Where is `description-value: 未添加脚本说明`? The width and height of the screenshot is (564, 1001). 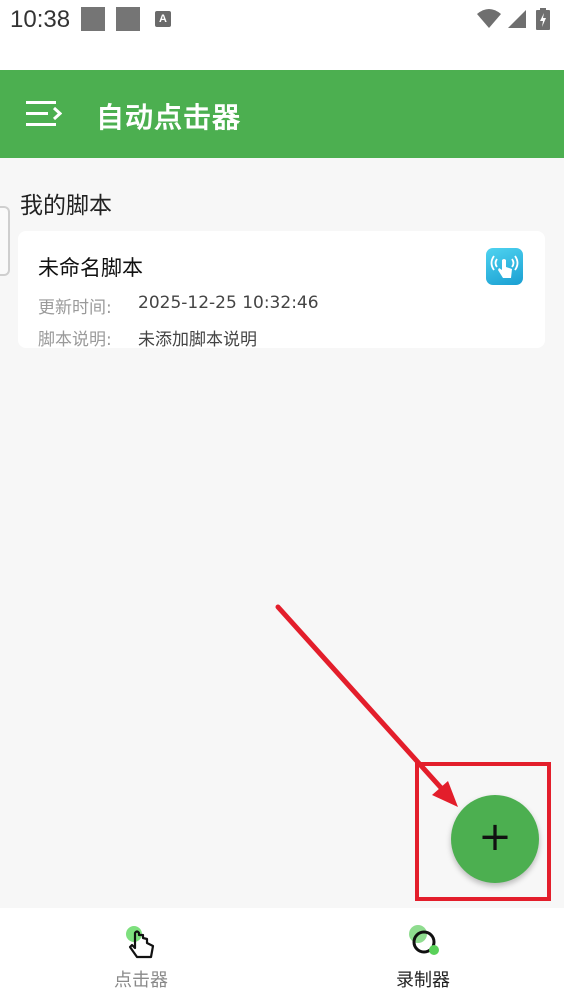
description-value: 未添加脚本说明 is located at coordinates (197, 340).